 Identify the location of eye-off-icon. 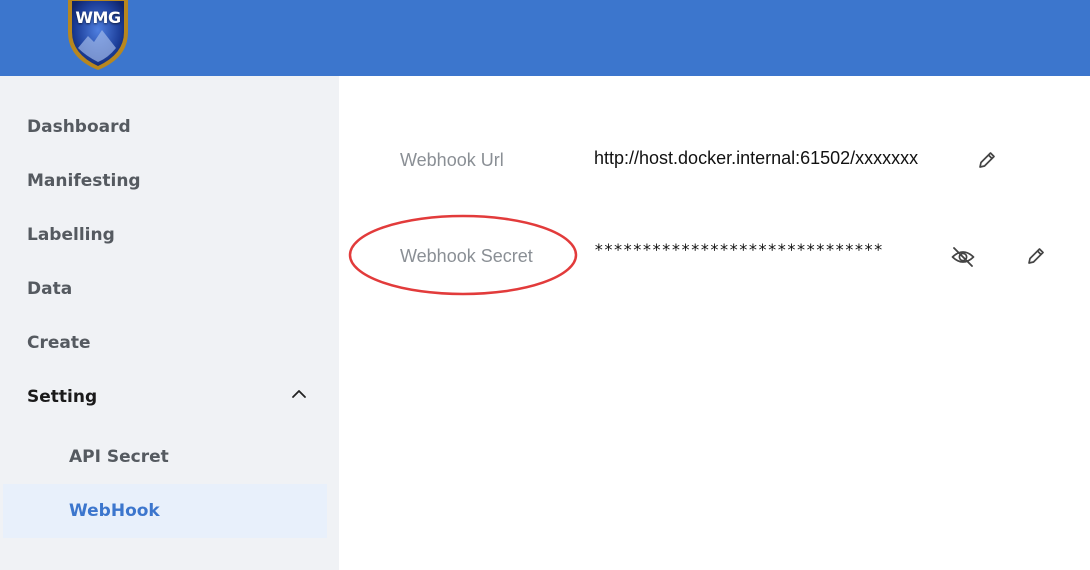
(963, 257).